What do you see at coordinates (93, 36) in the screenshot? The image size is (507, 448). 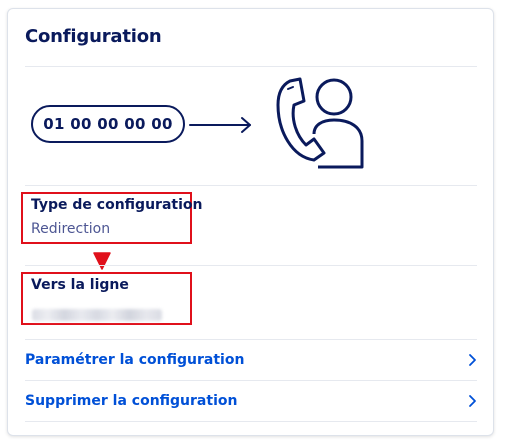 I see `card-title: Configuration` at bounding box center [93, 36].